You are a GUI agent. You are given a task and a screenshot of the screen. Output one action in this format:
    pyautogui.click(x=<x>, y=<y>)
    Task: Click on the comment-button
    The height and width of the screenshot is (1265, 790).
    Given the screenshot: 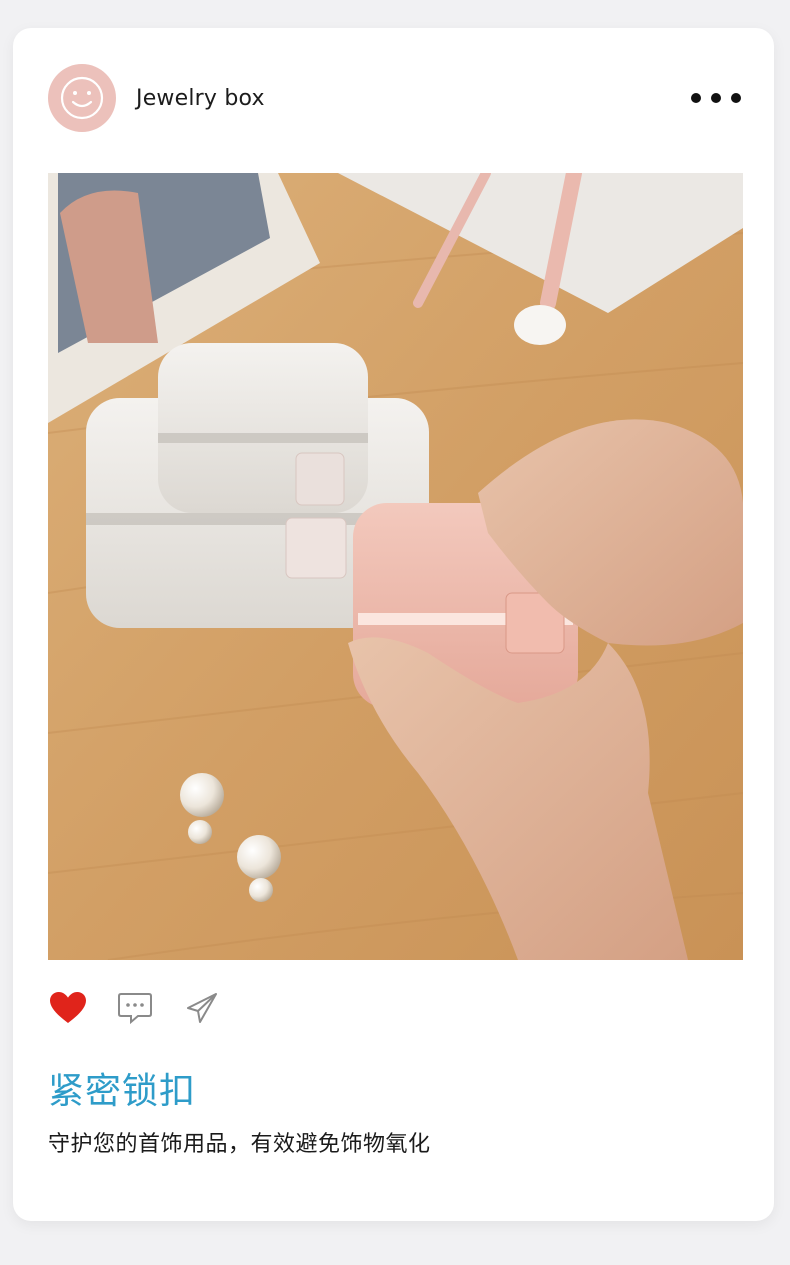 What is the action you would take?
    pyautogui.click(x=135, y=1008)
    